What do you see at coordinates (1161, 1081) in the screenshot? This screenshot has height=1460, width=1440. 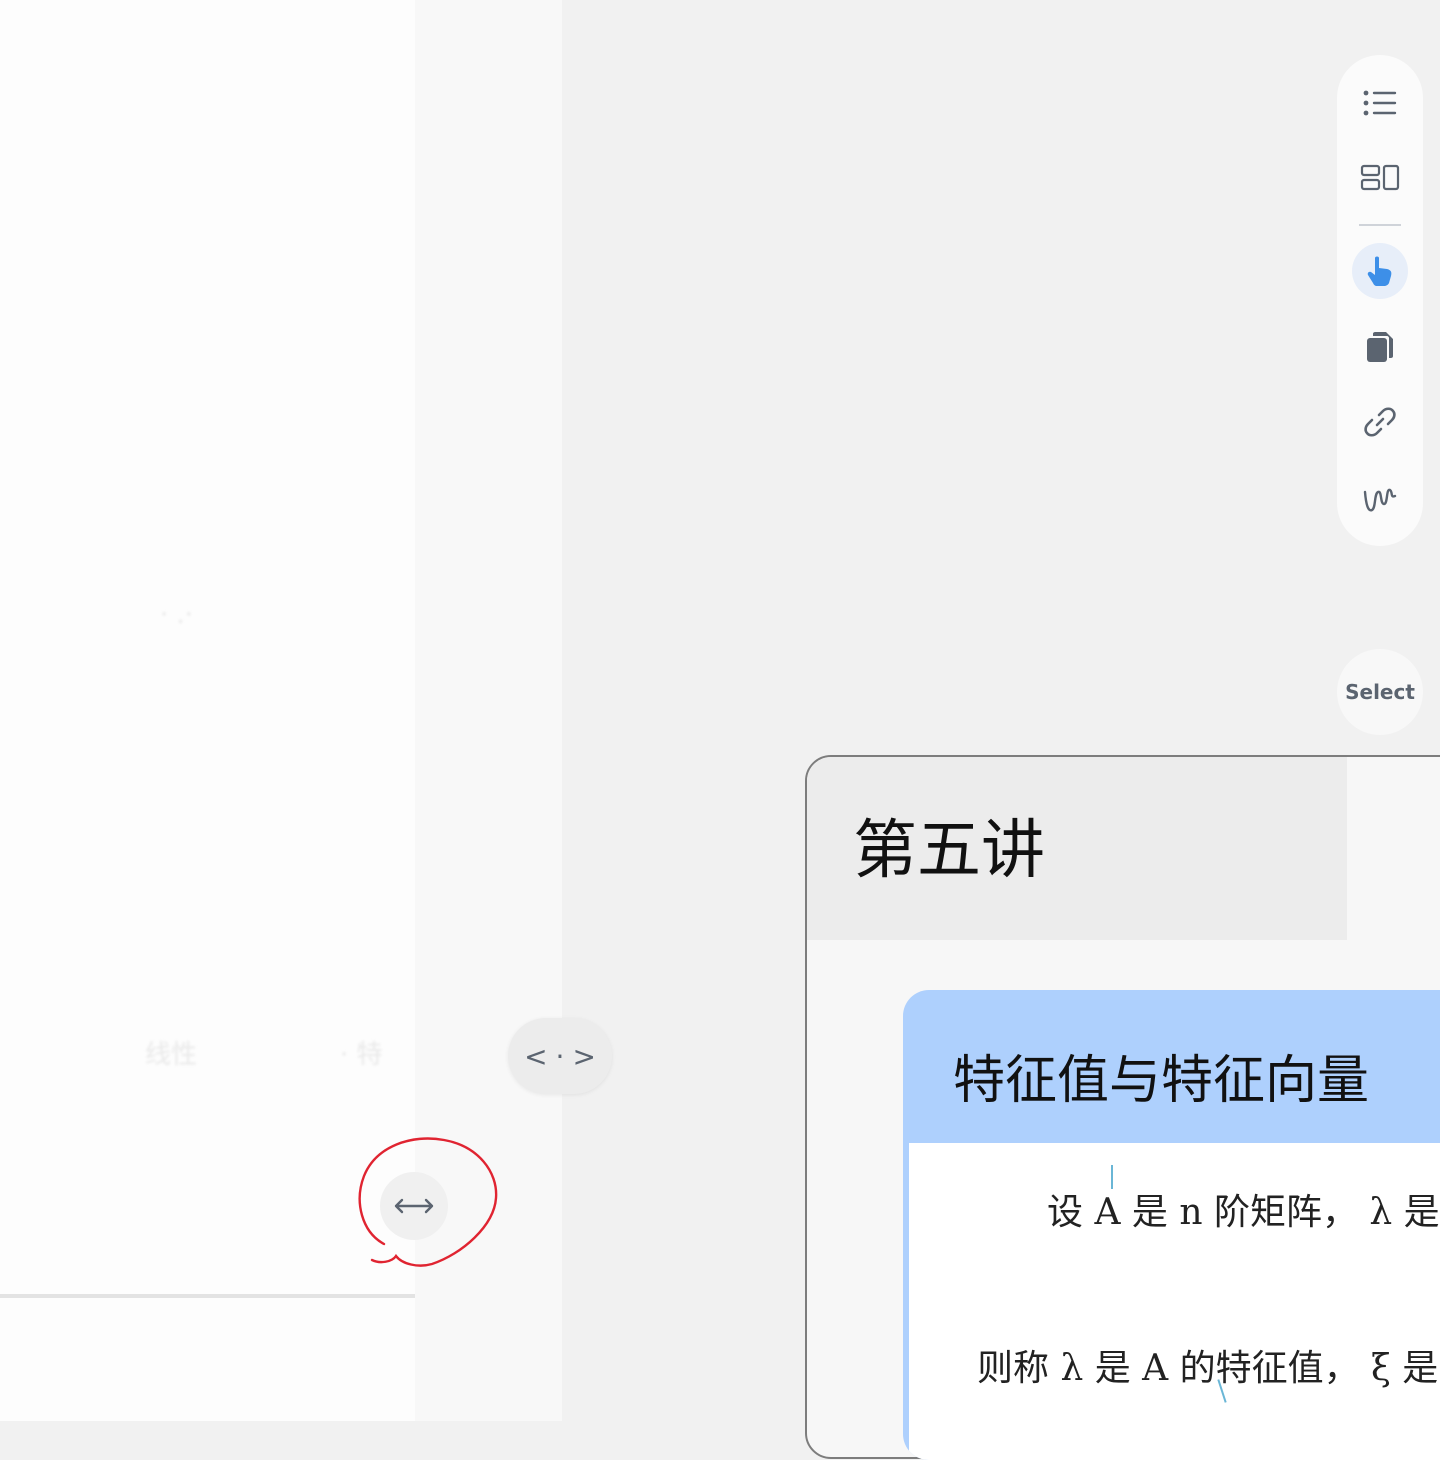 I see `card-title: 特征值与特征向量` at bounding box center [1161, 1081].